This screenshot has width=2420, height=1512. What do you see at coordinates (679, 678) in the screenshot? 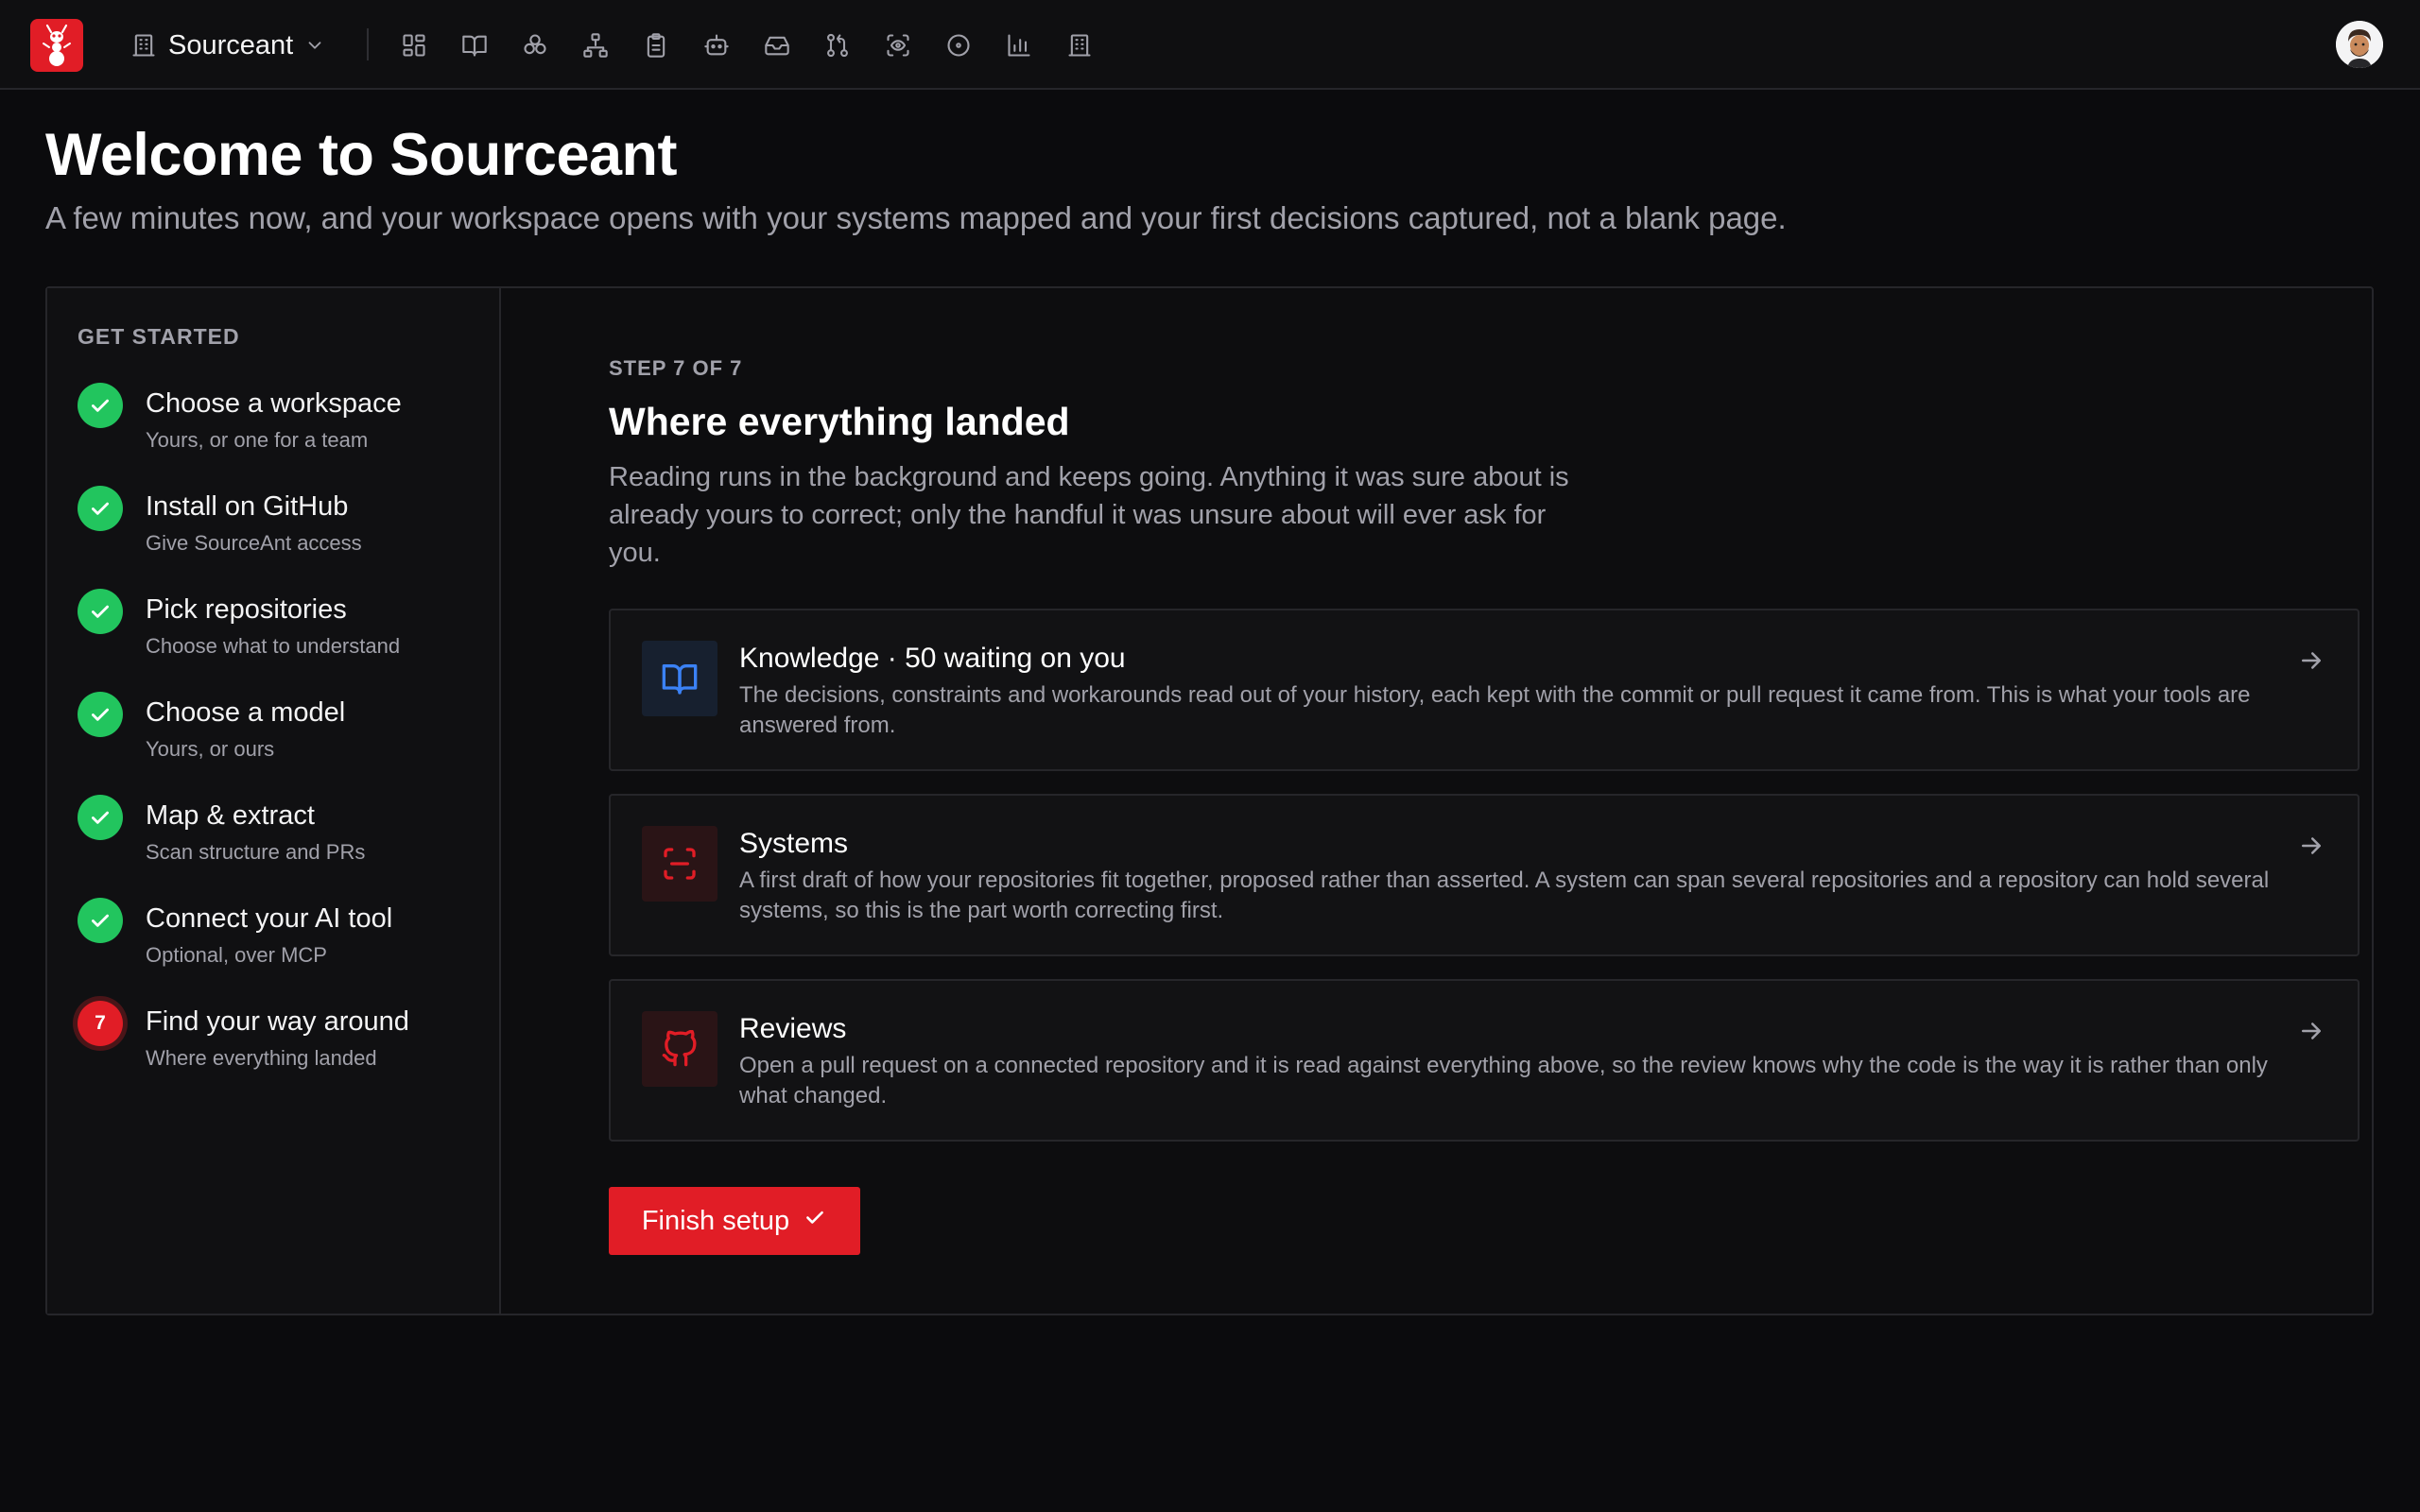
I see `book-open-icon` at bounding box center [679, 678].